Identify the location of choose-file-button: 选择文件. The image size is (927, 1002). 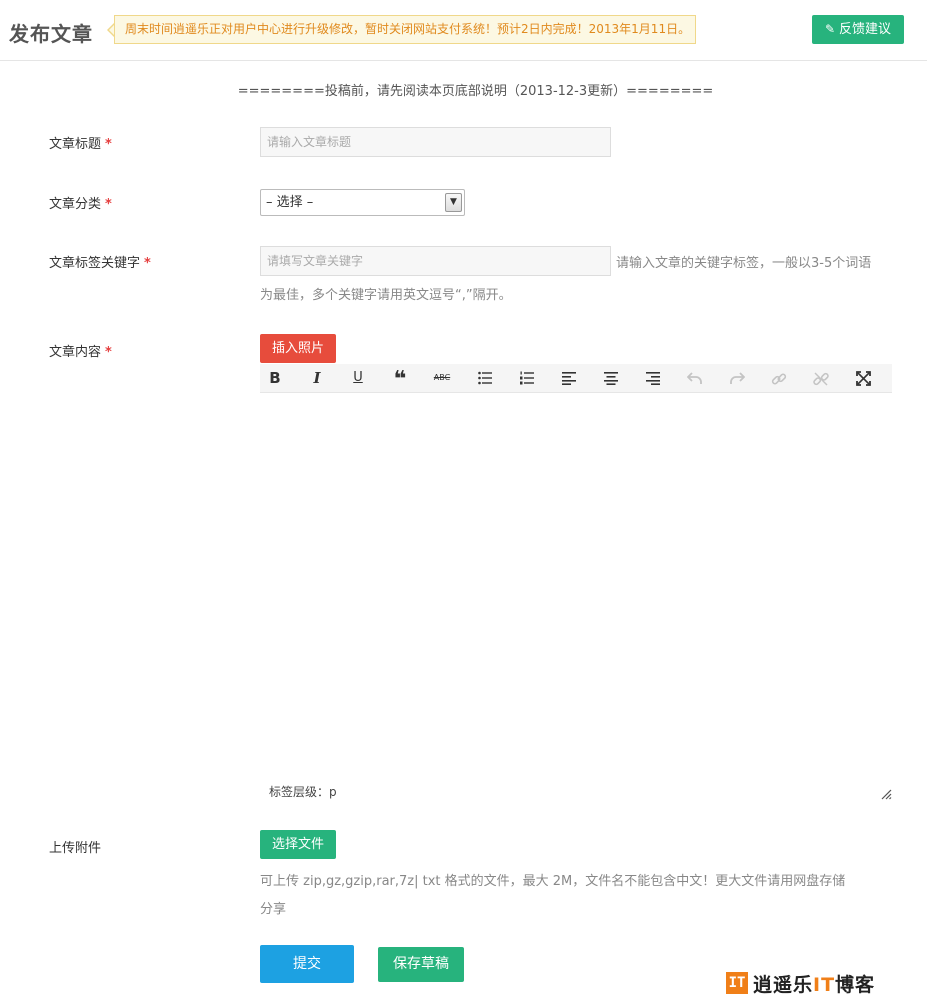
(298, 844).